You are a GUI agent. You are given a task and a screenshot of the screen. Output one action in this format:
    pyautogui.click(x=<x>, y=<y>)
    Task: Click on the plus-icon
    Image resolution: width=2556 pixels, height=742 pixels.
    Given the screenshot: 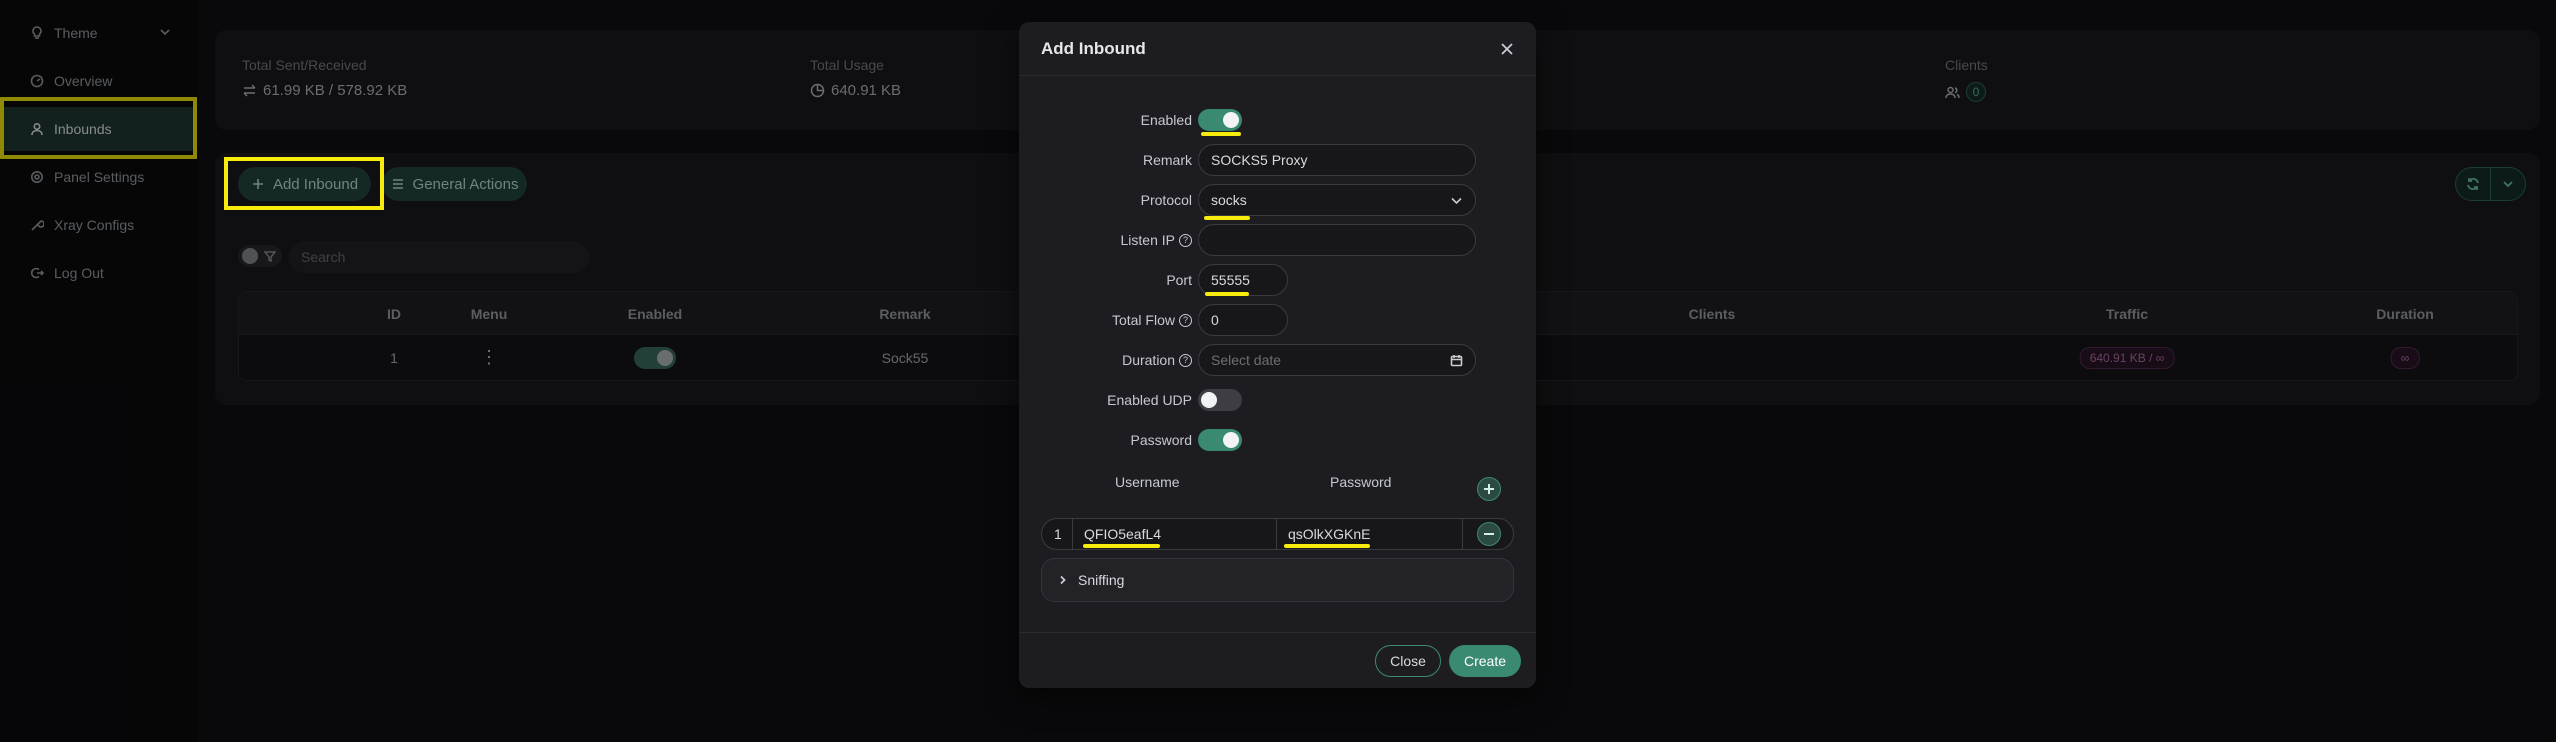 What is the action you would take?
    pyautogui.click(x=1489, y=489)
    